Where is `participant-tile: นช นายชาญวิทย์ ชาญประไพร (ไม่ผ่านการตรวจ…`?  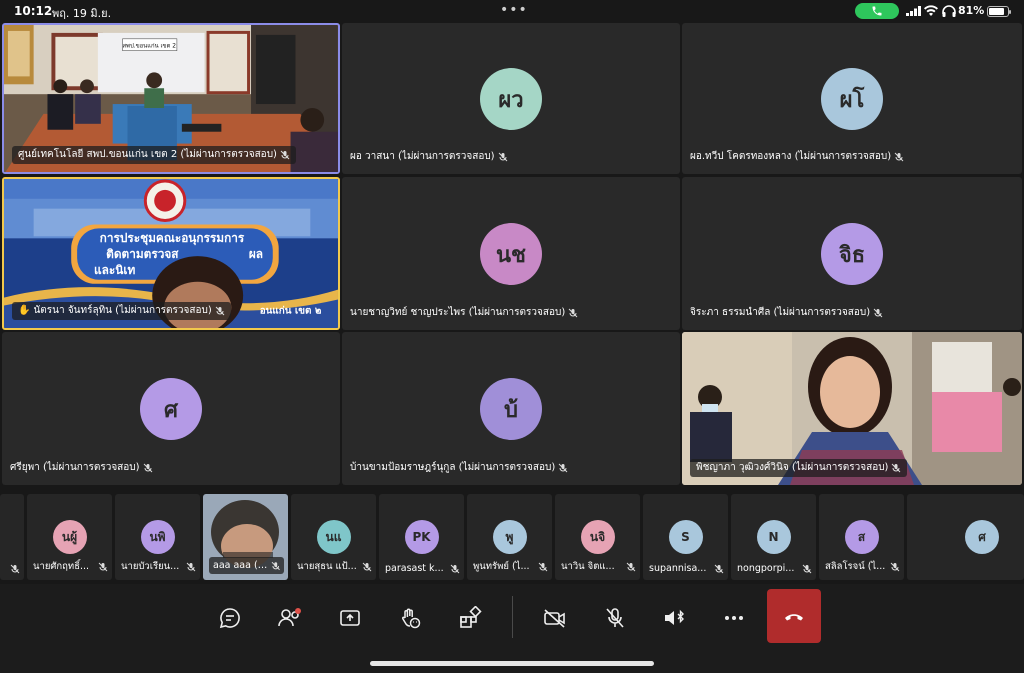
participant-tile: นช นายชาญวิทย์ ชาญประไพร (ไม่ผ่านการตรวจ… is located at coordinates (511, 253).